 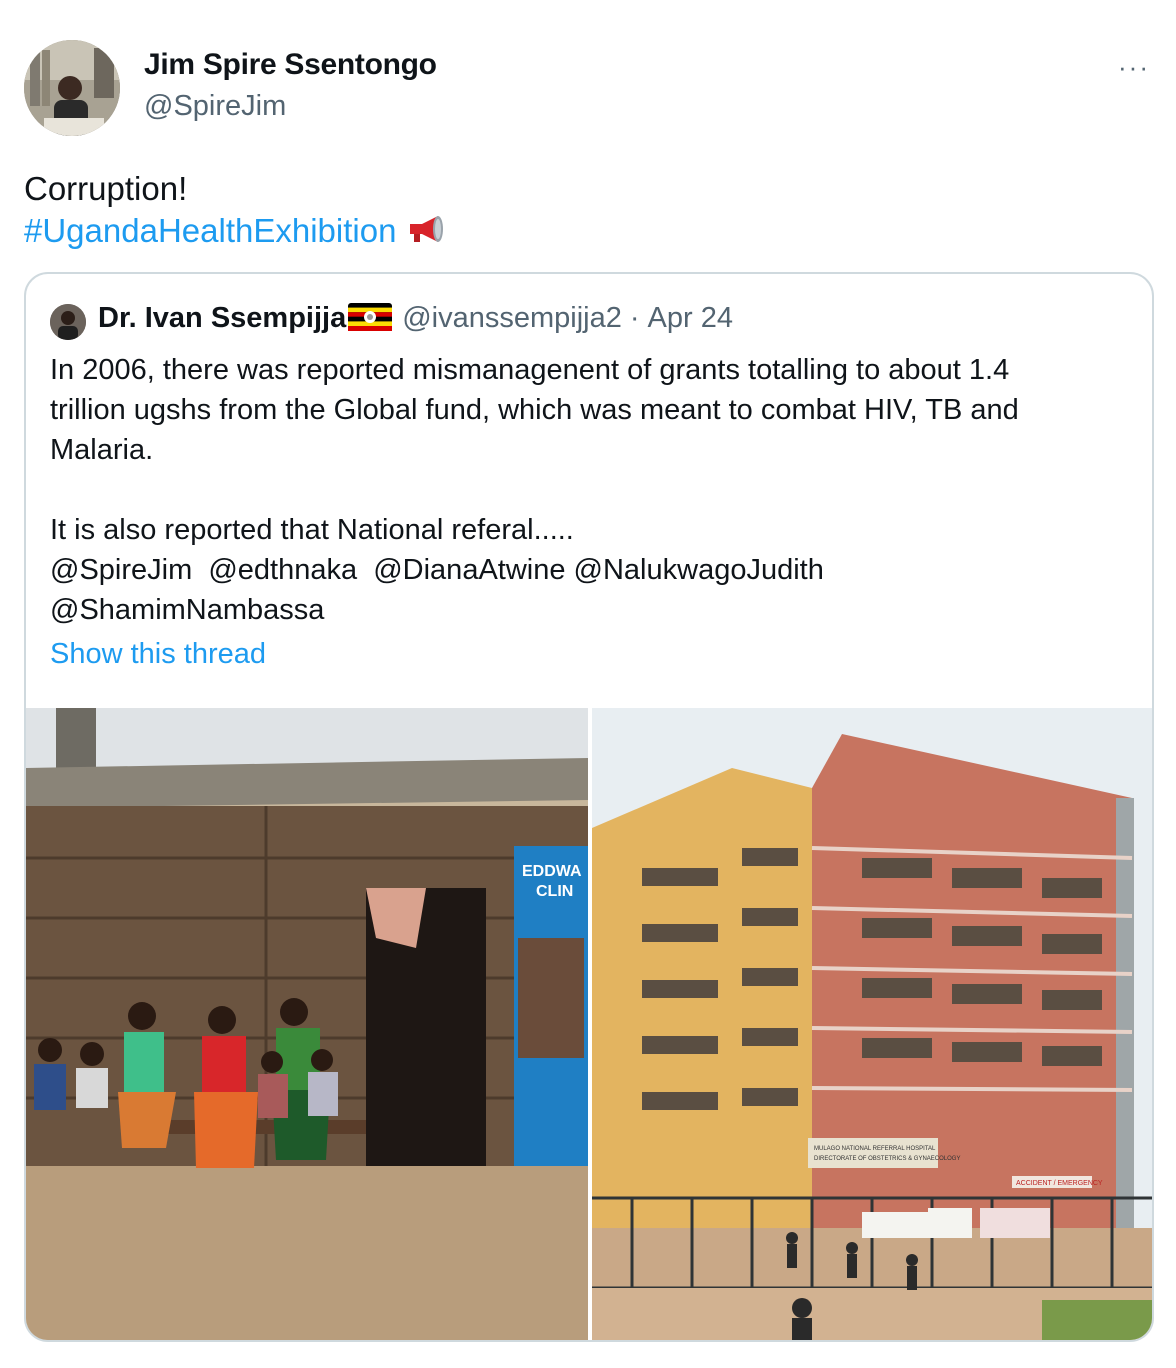 I want to click on quoted-author-avatar, so click(x=68, y=322).